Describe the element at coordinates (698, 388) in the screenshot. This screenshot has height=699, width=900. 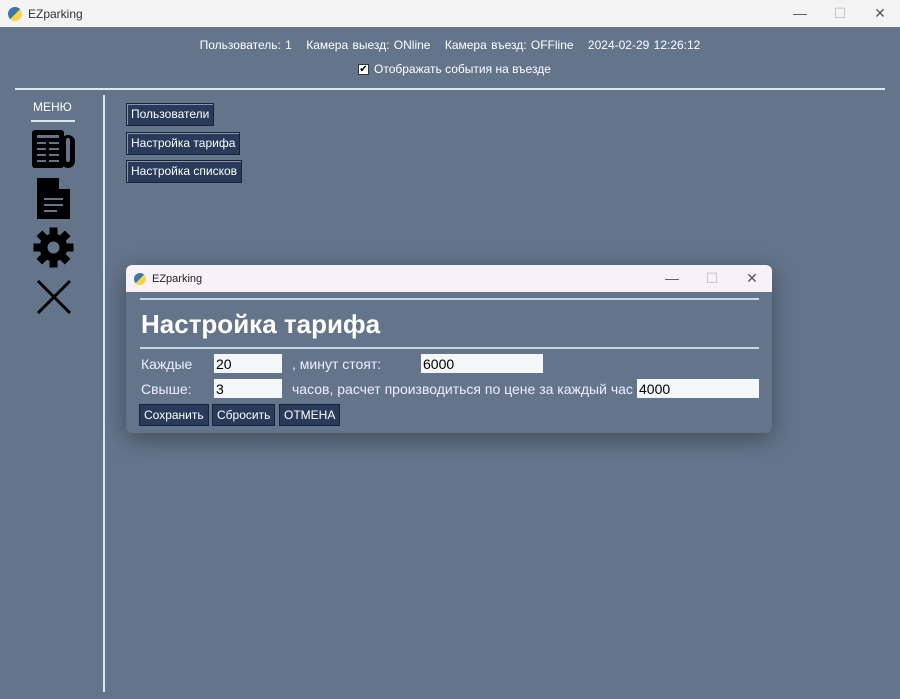
I see `hour-price-input` at that location.